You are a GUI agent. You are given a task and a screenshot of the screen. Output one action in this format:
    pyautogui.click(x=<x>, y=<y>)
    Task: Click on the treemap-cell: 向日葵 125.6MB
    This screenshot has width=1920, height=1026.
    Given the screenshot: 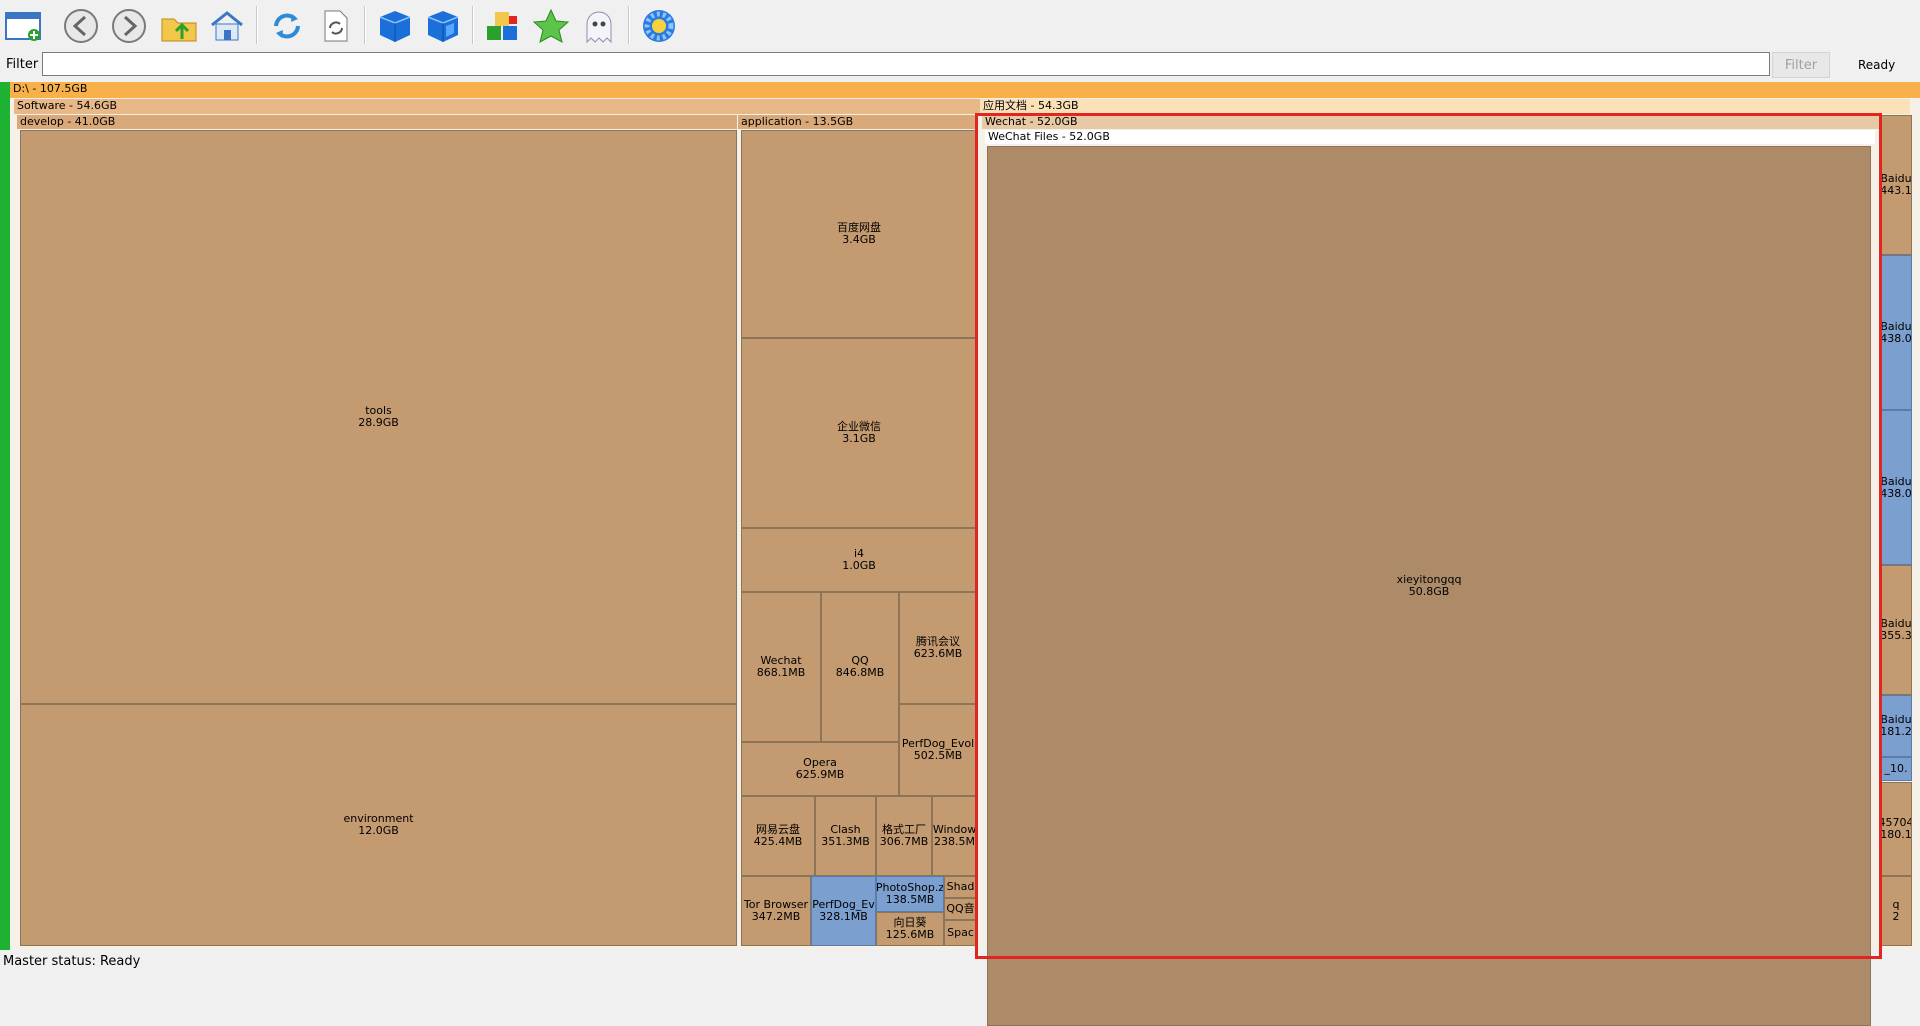 What is the action you would take?
    pyautogui.click(x=910, y=929)
    